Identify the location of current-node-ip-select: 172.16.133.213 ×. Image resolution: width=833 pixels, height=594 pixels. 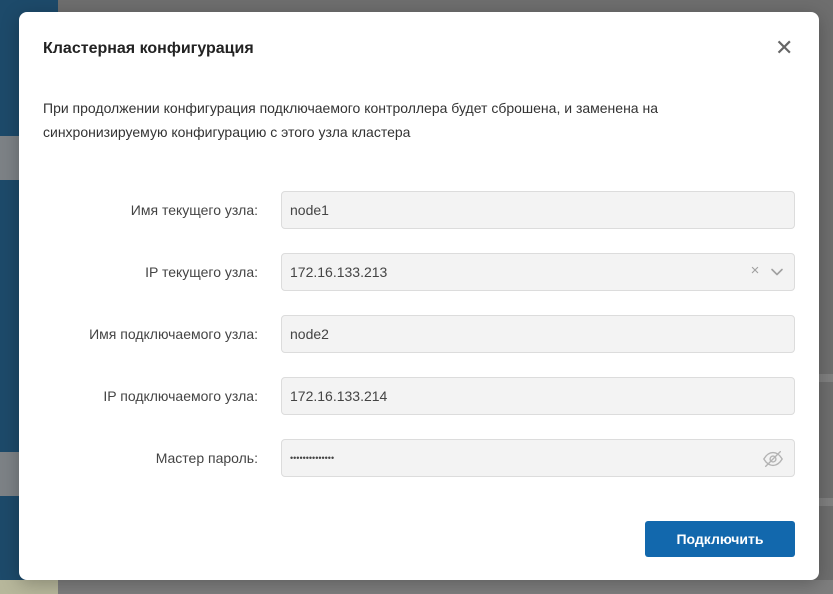
(538, 272).